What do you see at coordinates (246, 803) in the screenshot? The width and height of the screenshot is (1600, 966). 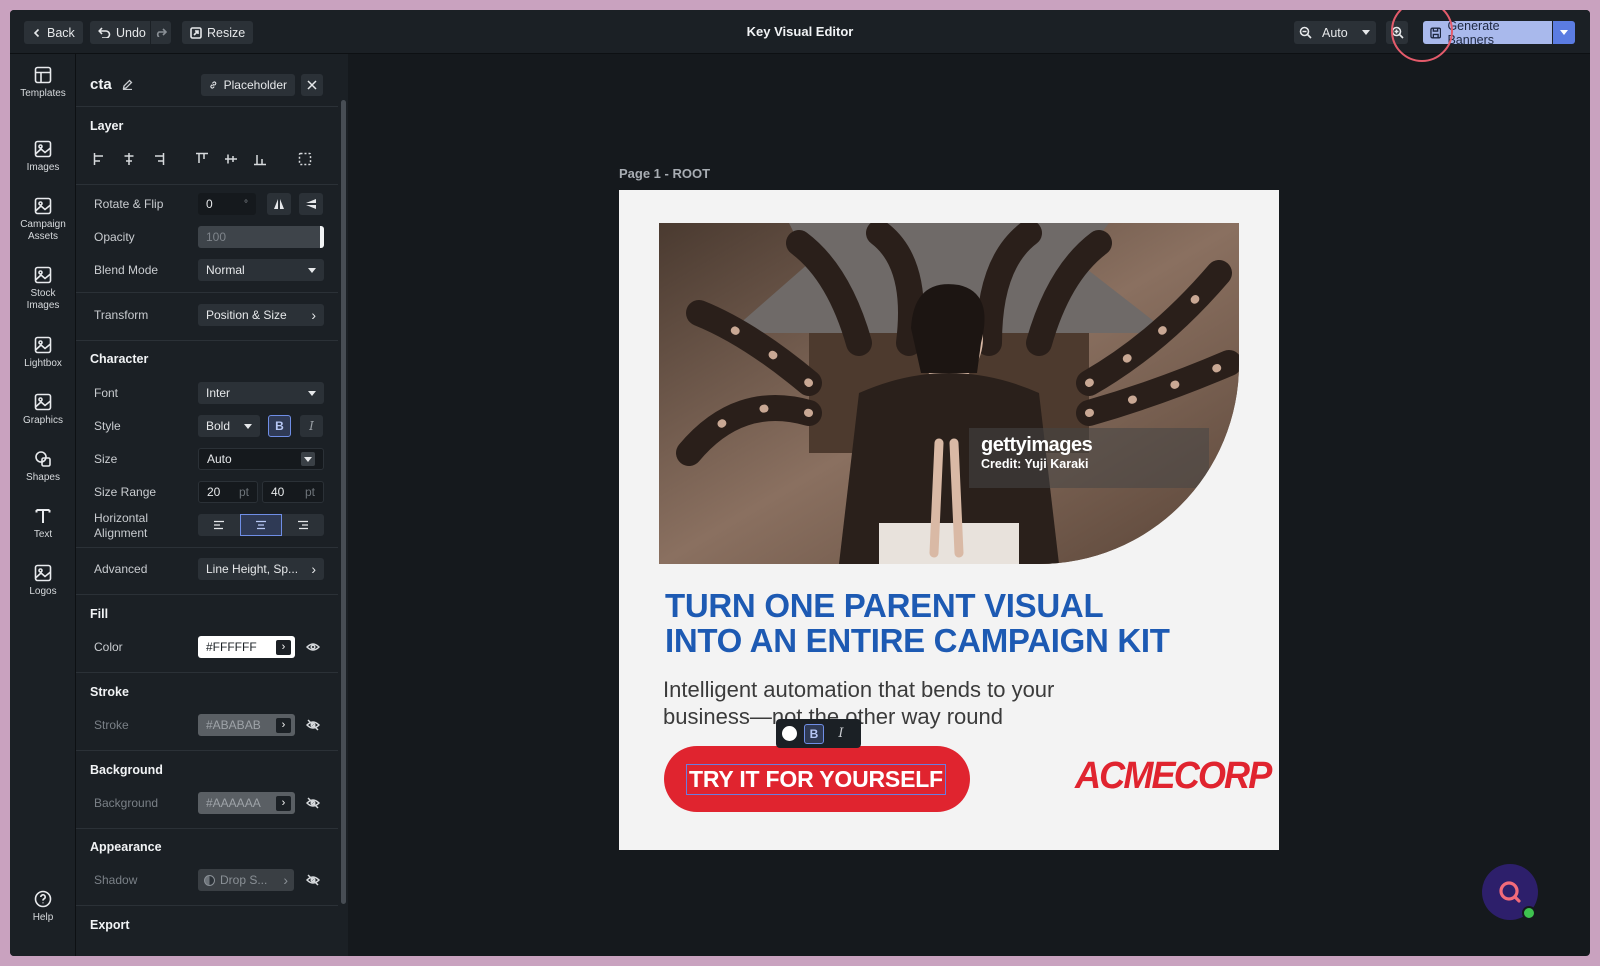 I see `background-color-input: #AAAAAA ›` at bounding box center [246, 803].